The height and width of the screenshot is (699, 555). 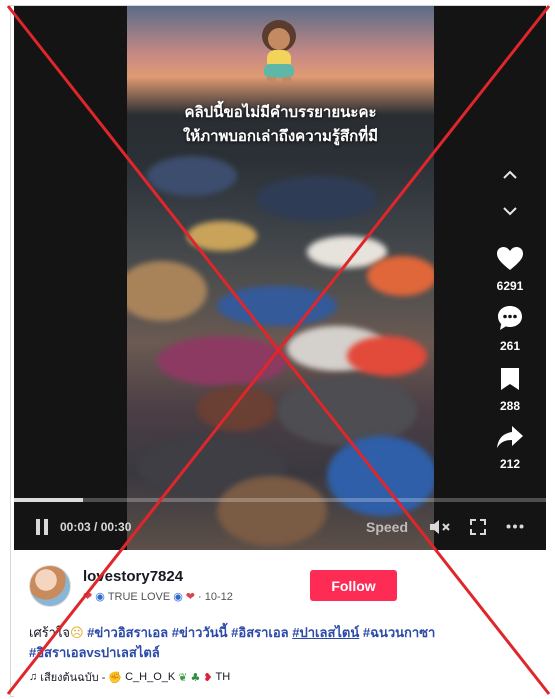 I want to click on music-title: เสียงต้นฉบับ -, so click(x=73, y=678).